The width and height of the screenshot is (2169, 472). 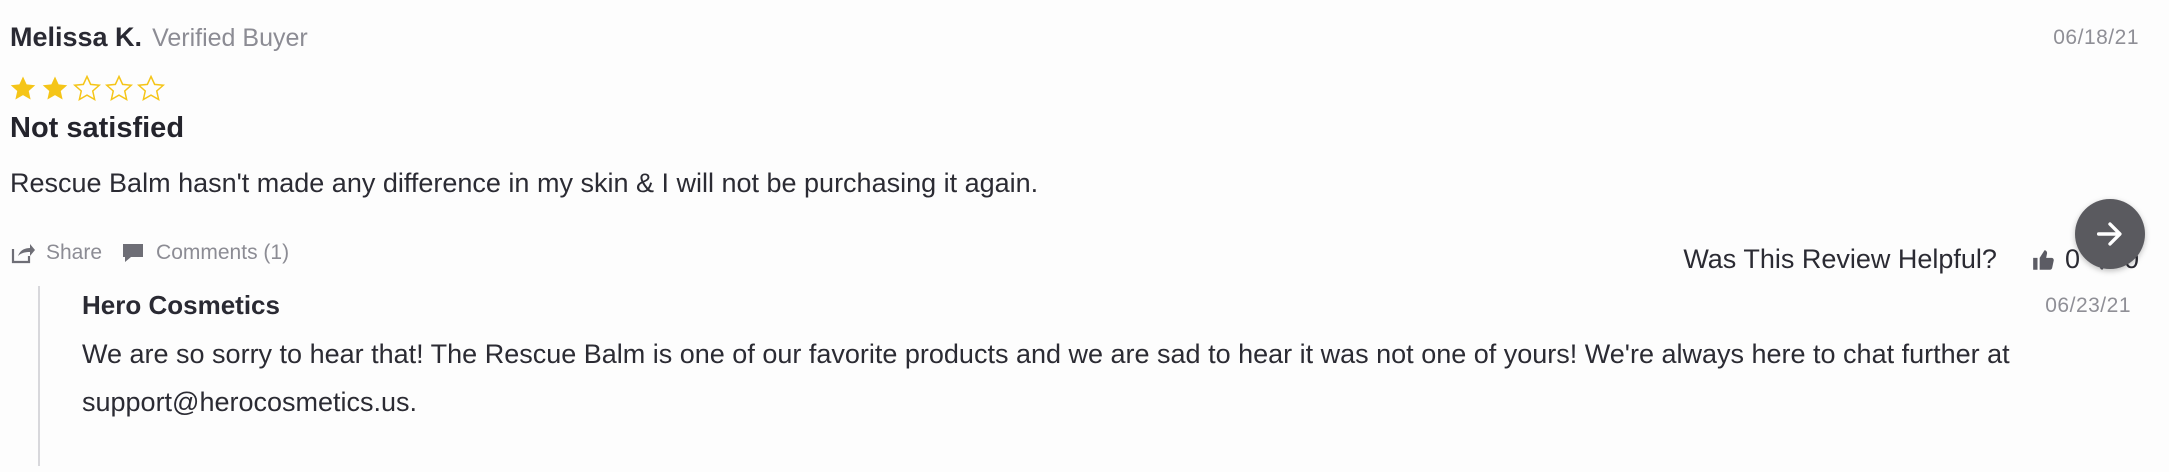 What do you see at coordinates (97, 128) in the screenshot?
I see `review-title: Not satisfied` at bounding box center [97, 128].